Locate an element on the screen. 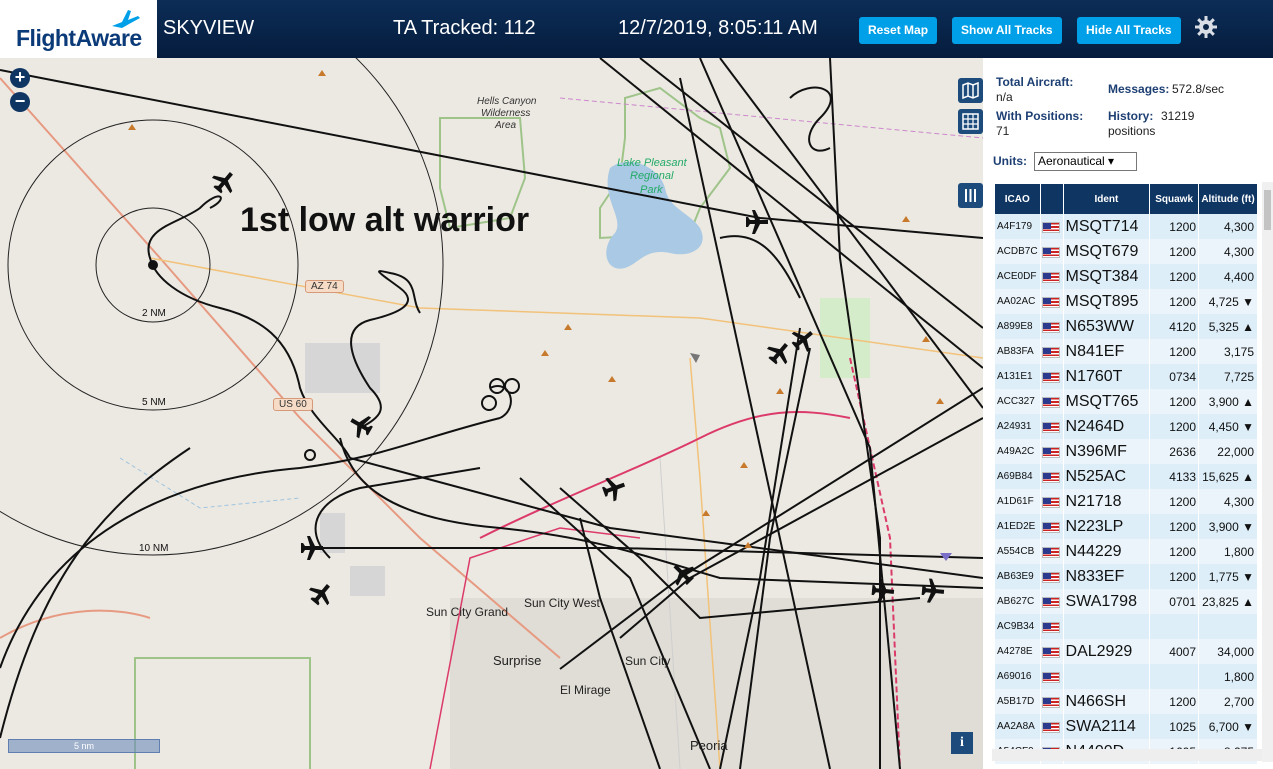 The width and height of the screenshot is (1273, 769). cell-squawk: 4120 is located at coordinates (1174, 326).